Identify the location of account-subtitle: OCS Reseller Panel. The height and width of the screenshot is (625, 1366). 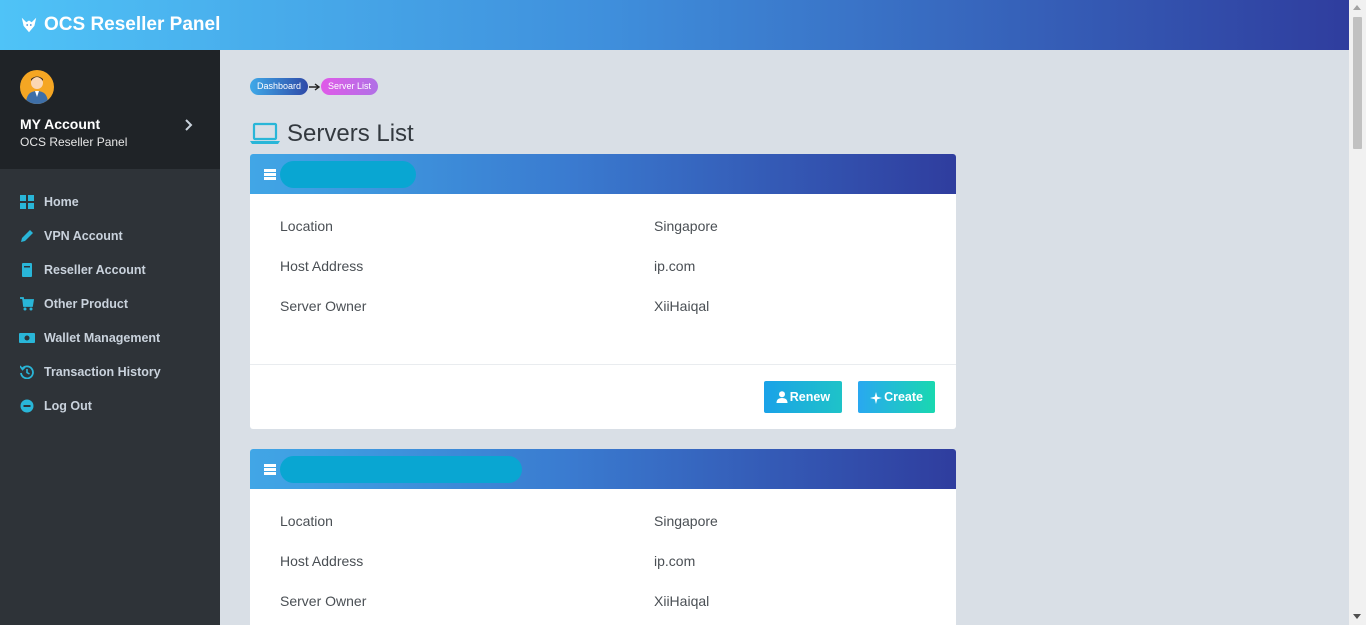
(74, 142).